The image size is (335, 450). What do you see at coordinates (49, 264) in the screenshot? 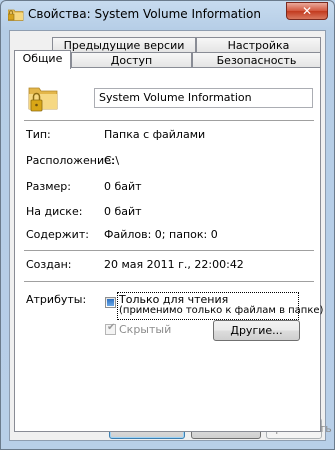
I see `created-label: Создан:` at bounding box center [49, 264].